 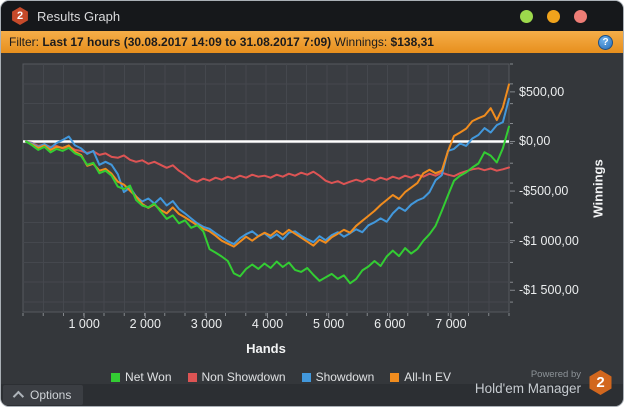 I want to click on window-controls, so click(x=553, y=16).